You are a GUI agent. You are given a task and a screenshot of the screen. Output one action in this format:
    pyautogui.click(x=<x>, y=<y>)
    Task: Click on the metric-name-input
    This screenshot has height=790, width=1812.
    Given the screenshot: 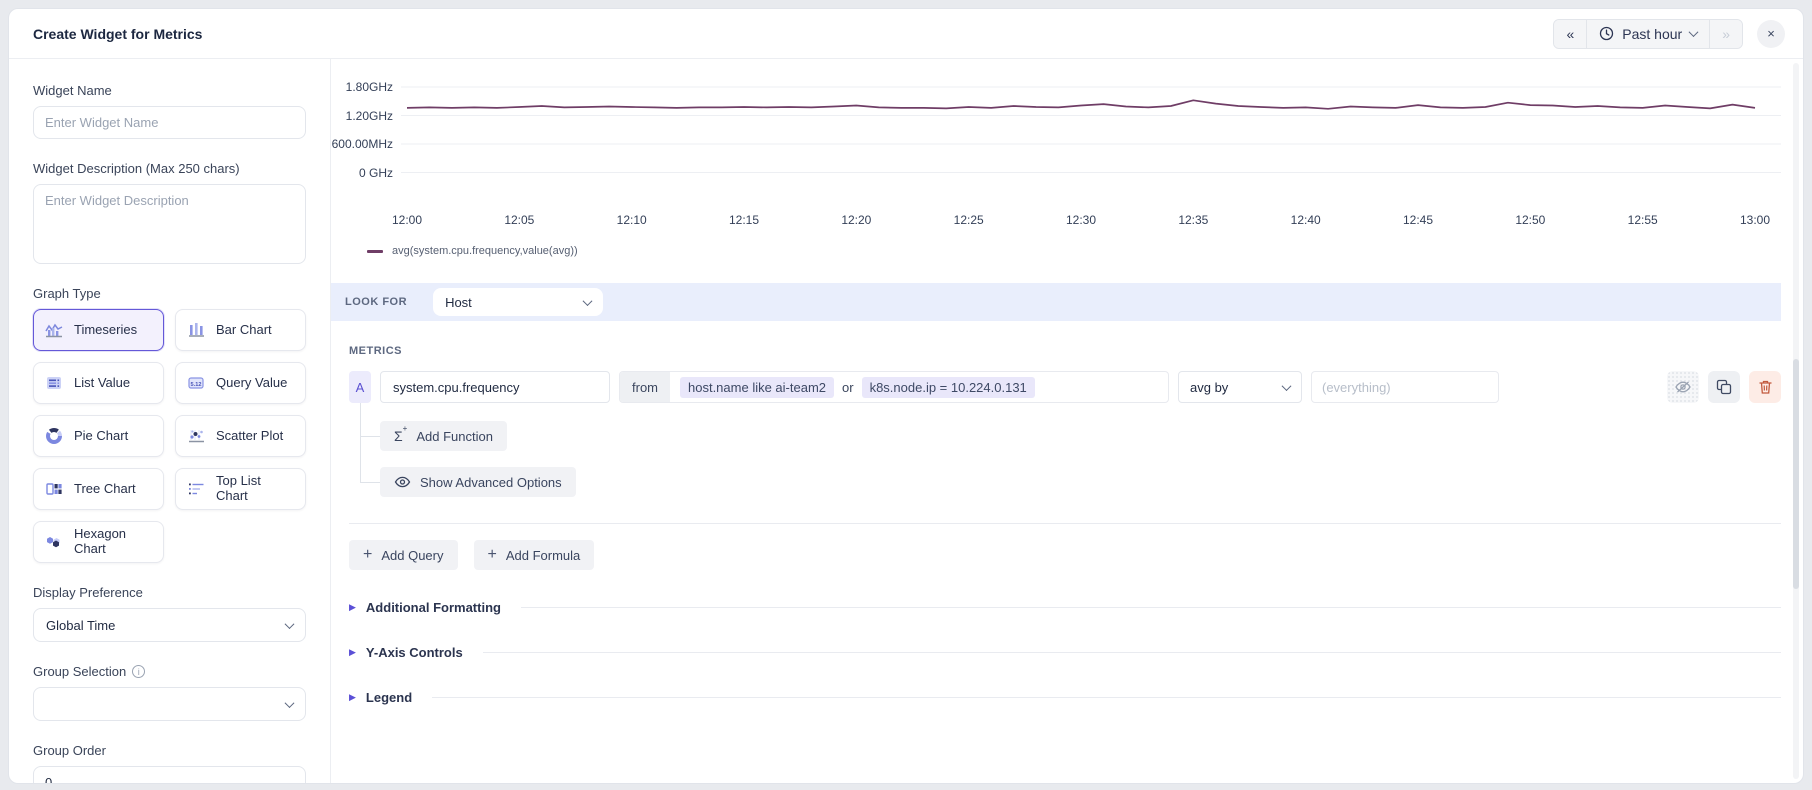 What is the action you would take?
    pyautogui.click(x=495, y=387)
    